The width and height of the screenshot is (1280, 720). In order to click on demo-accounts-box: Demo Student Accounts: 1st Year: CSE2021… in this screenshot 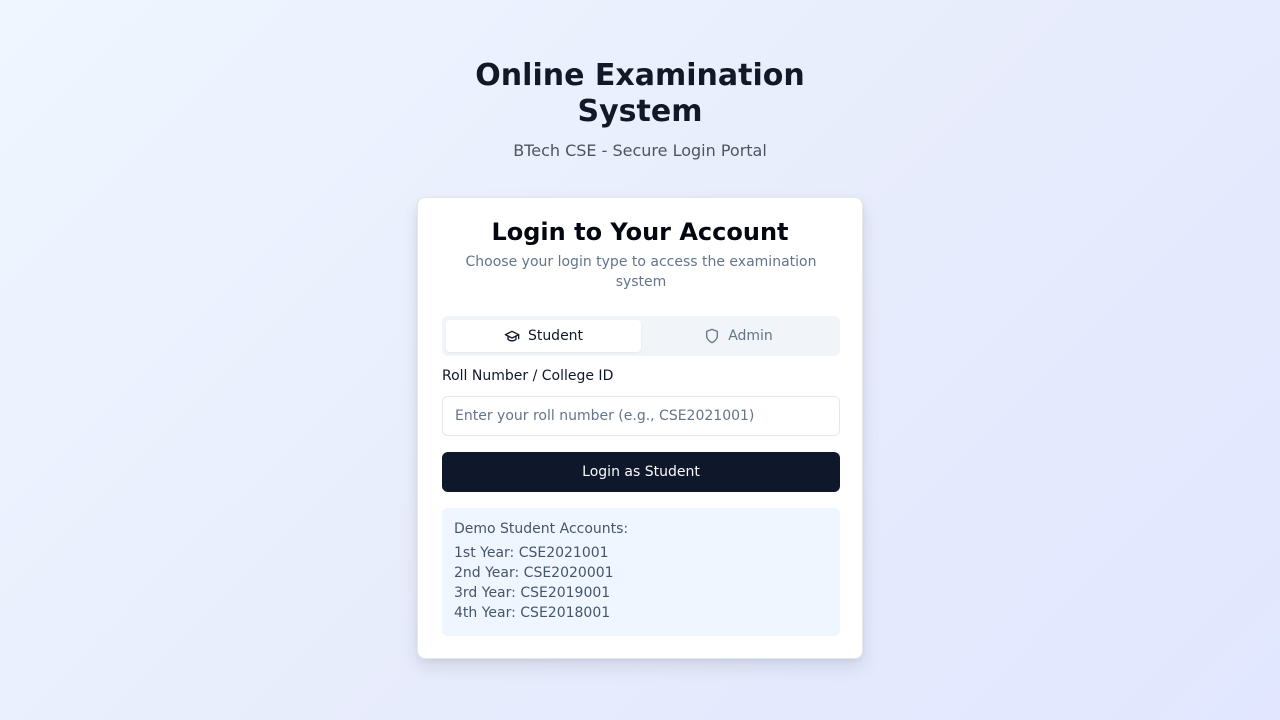, I will do `click(641, 572)`.